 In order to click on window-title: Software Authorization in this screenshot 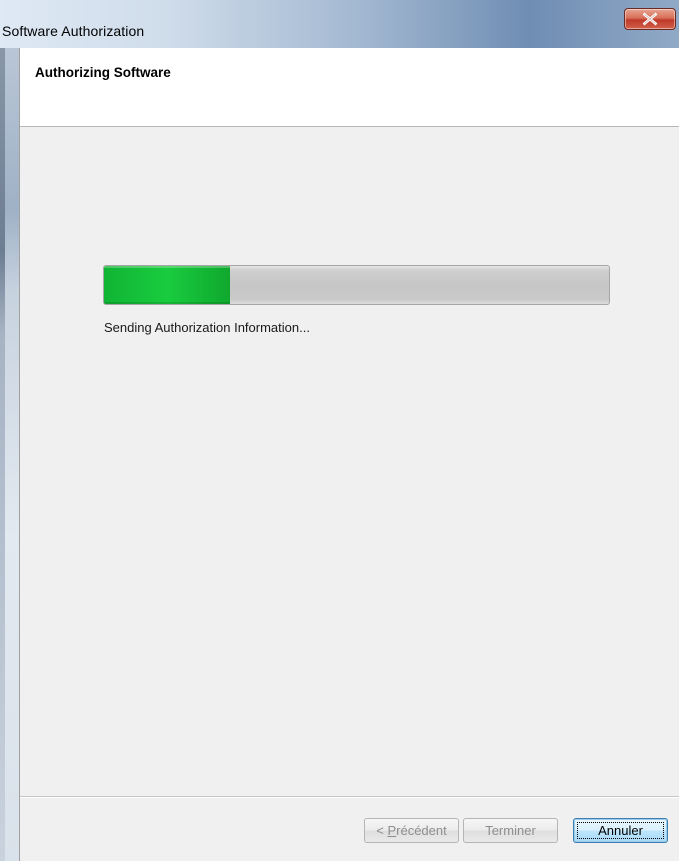, I will do `click(73, 31)`.